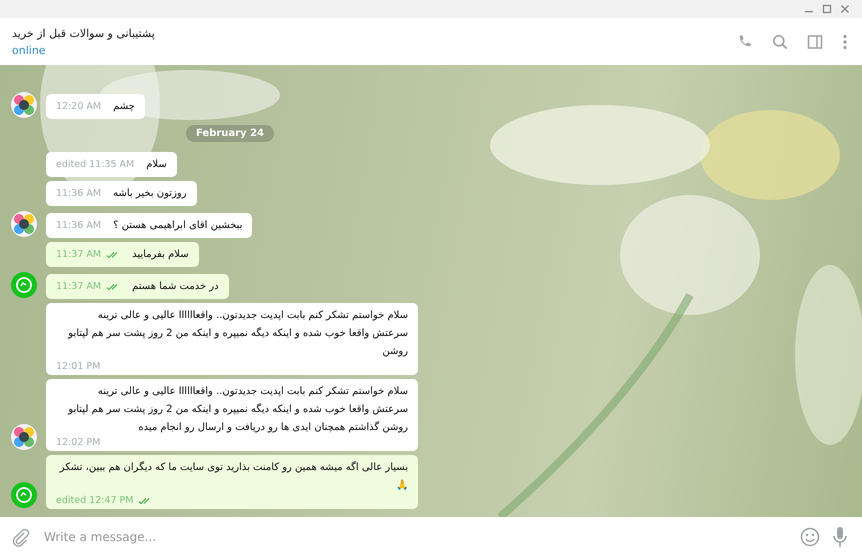 Image resolution: width=862 pixels, height=557 pixels. Describe the element at coordinates (237, 418) in the screenshot. I see `message-text: سرعتش واقعا خوب شده و اینکه دیگه نمیپره و اینکه من 2 روز پشت سر هم لپتابو روشن گذاشتم همچنان ایدی ها رو دریافت و ارسال رو انجام میده` at that location.